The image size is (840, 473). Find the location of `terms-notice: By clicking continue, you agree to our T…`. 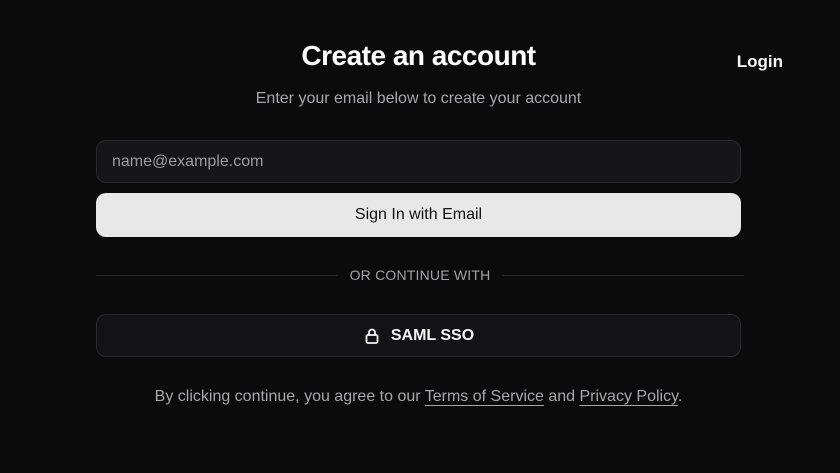

terms-notice: By clicking continue, you agree to our T… is located at coordinates (418, 397).